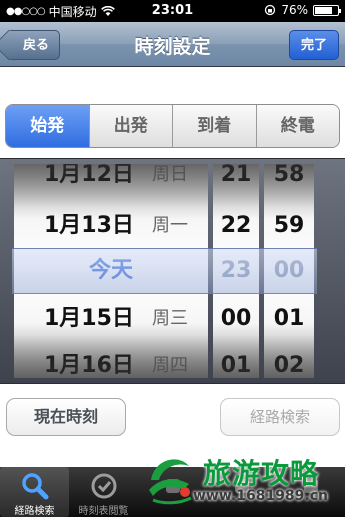 The height and width of the screenshot is (517, 345). I want to click on status-right: 76%, so click(302, 10).